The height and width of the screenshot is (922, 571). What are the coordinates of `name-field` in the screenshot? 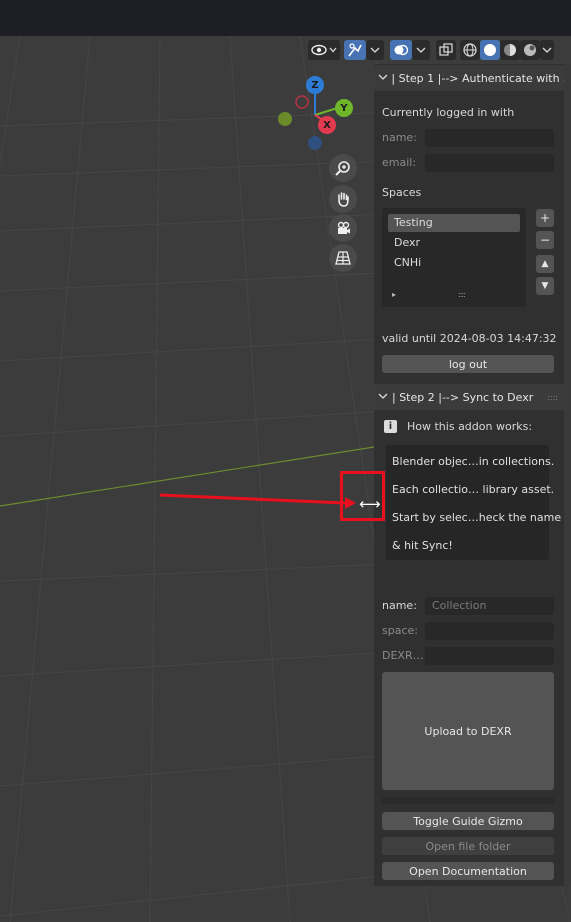 It's located at (489, 138).